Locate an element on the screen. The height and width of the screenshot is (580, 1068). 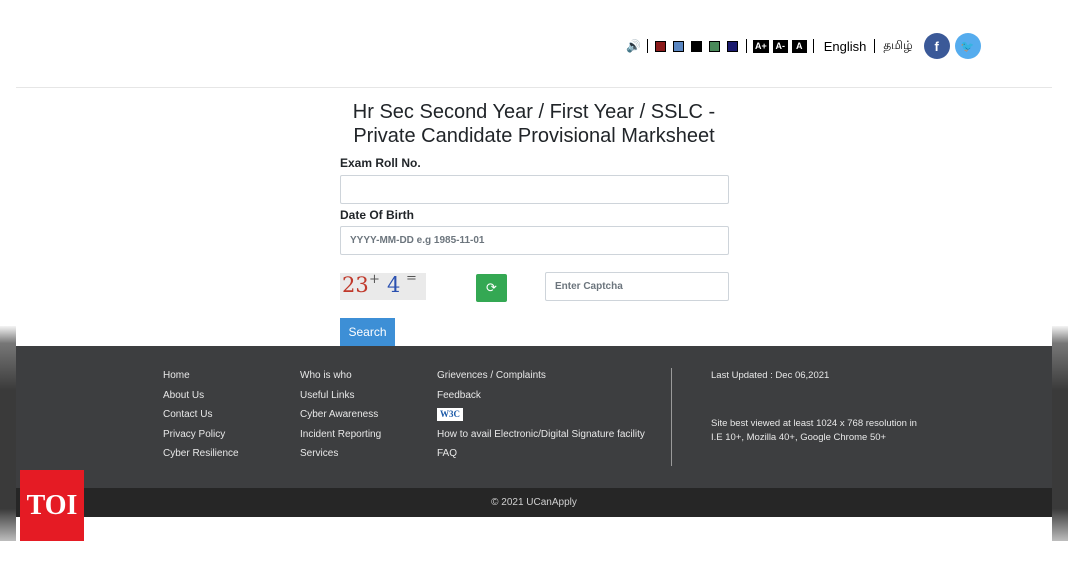
footer-link-contact: Contact Us is located at coordinates (201, 418).